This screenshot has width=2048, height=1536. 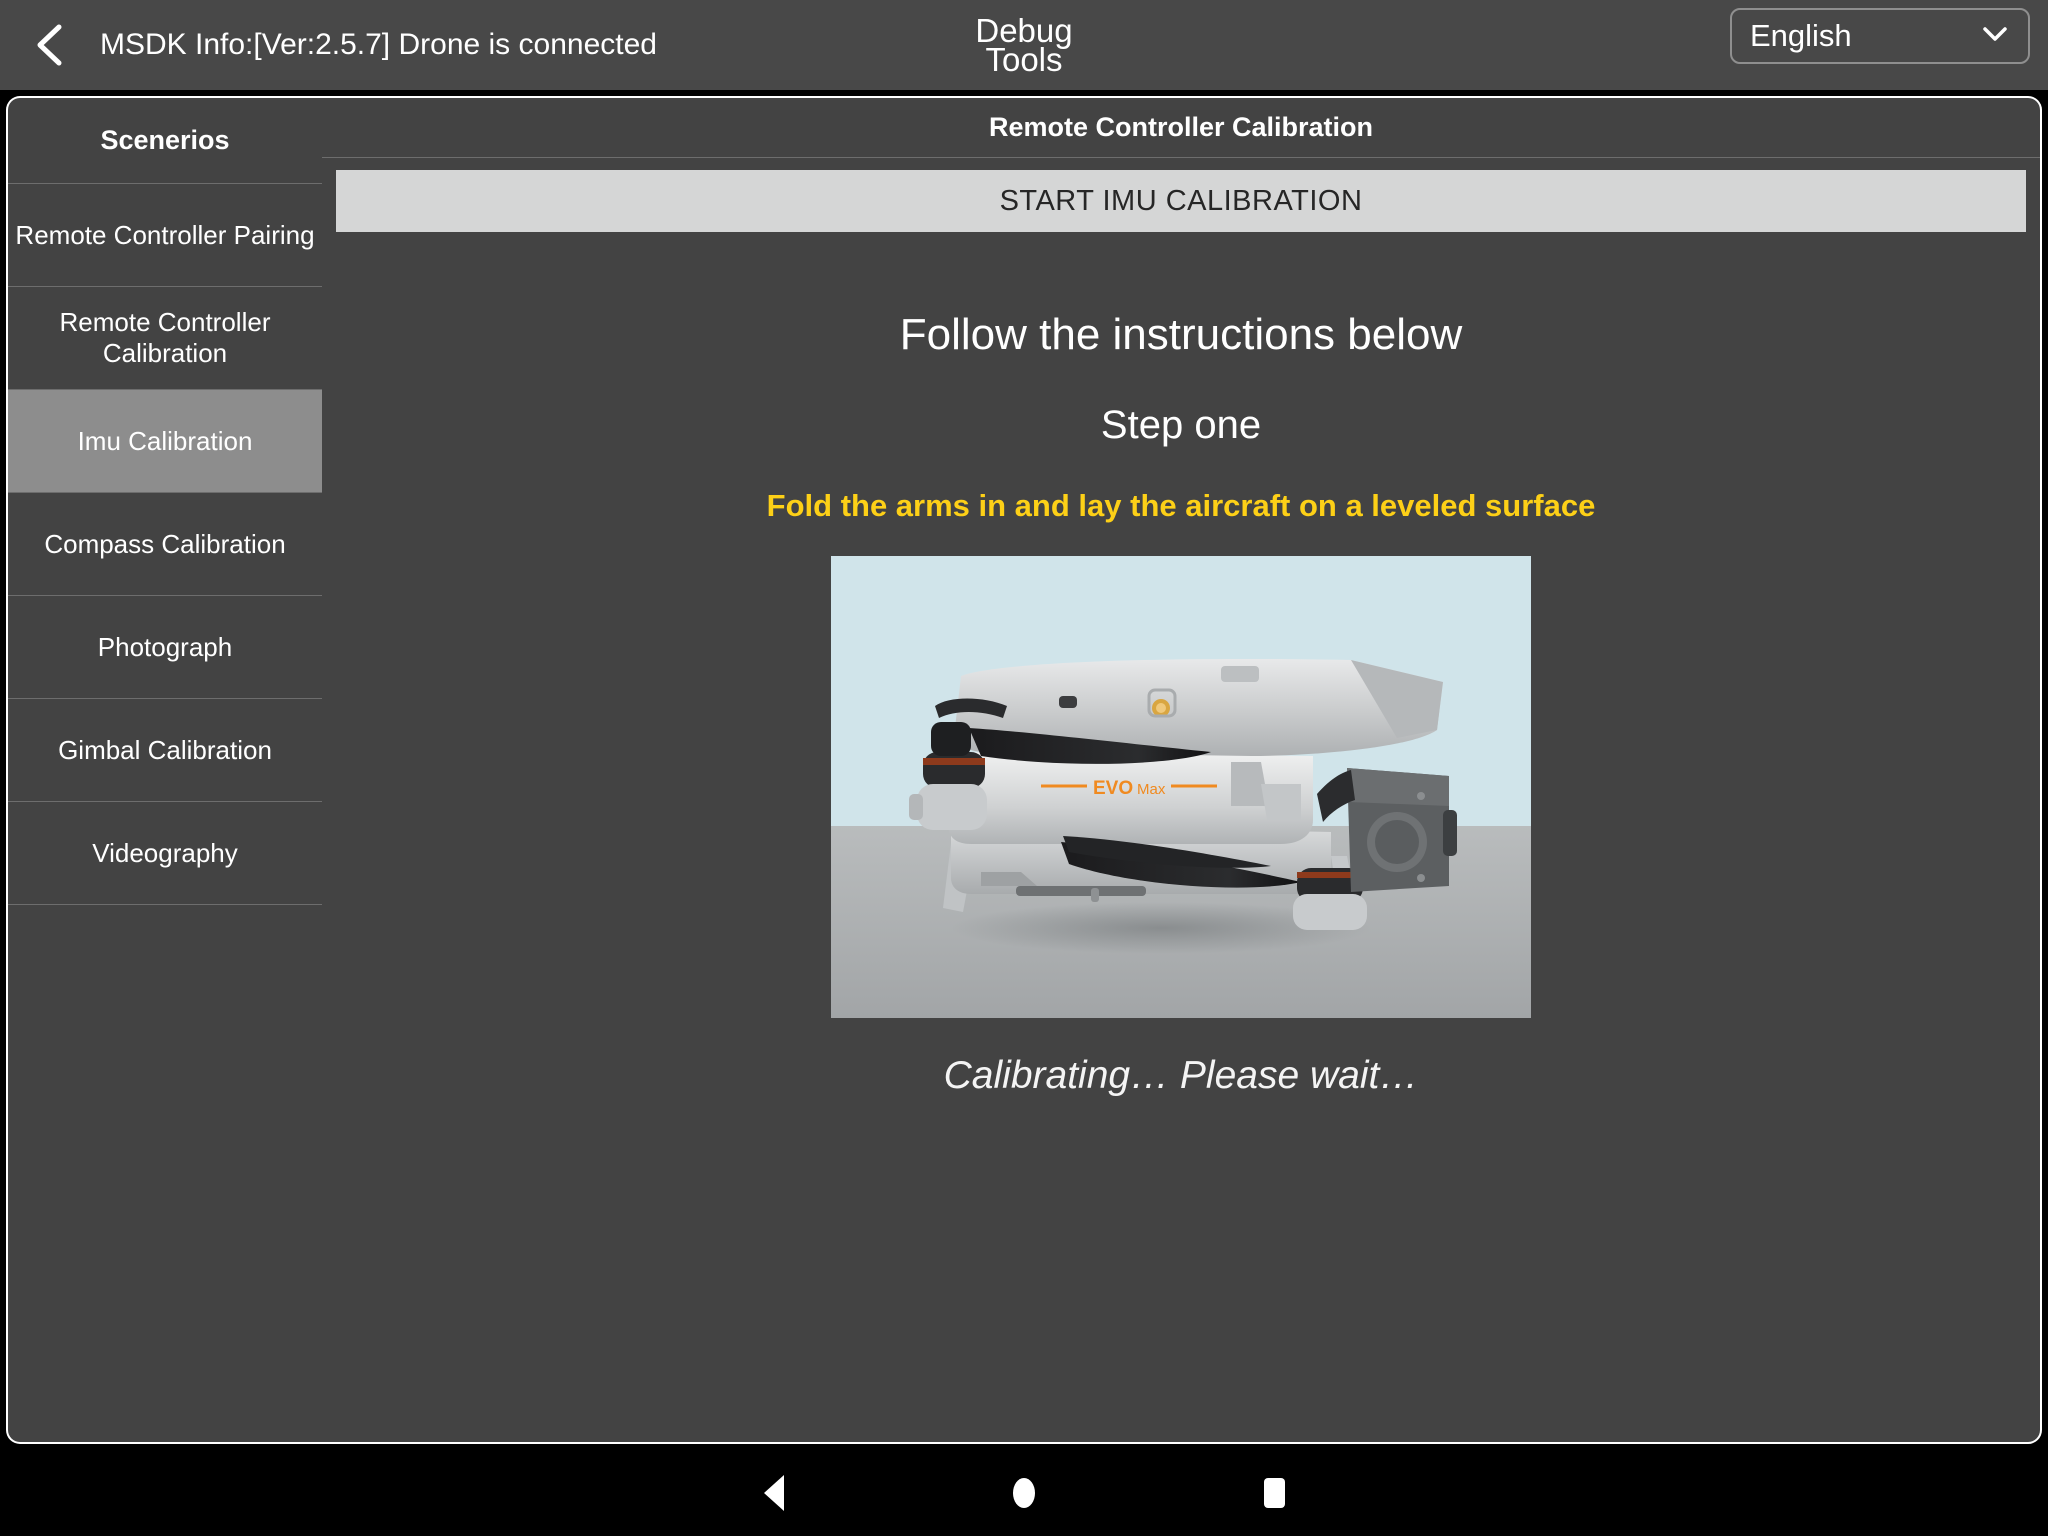 I want to click on sidebar-item-remote-controller-pairing: Remote Controller Pairing, so click(x=165, y=235).